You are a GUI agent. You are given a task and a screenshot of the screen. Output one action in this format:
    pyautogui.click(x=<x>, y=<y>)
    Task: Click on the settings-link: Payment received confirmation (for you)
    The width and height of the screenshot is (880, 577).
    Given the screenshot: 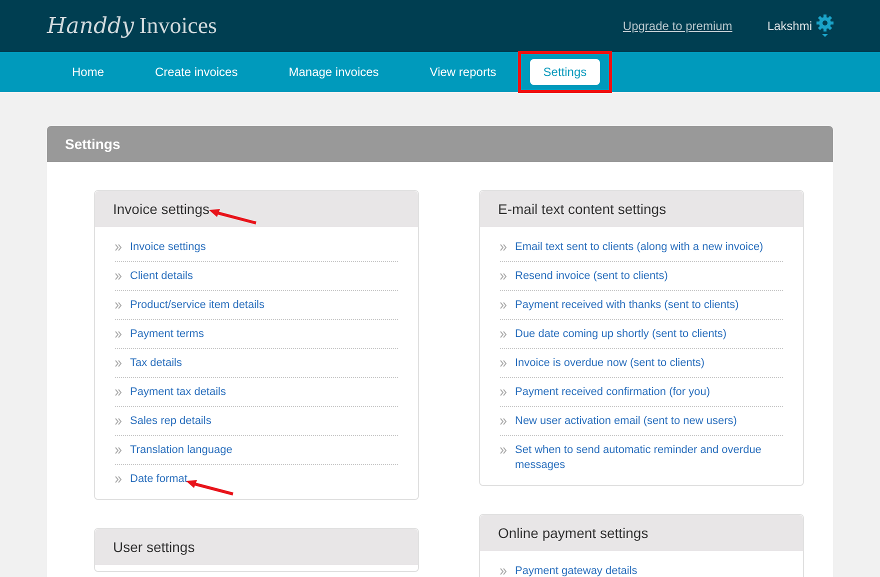 What is the action you would take?
    pyautogui.click(x=612, y=392)
    